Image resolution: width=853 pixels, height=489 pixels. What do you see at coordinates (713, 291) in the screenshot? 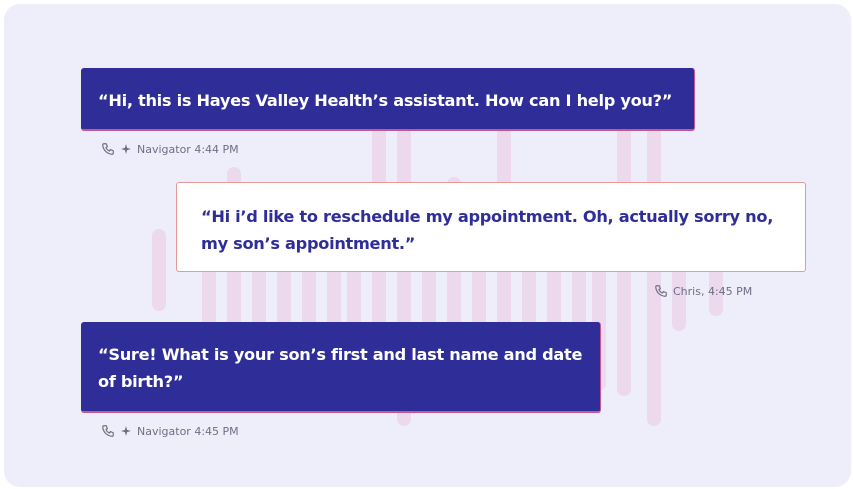
I see `message-sender-time: Chris, 4:45 PM` at bounding box center [713, 291].